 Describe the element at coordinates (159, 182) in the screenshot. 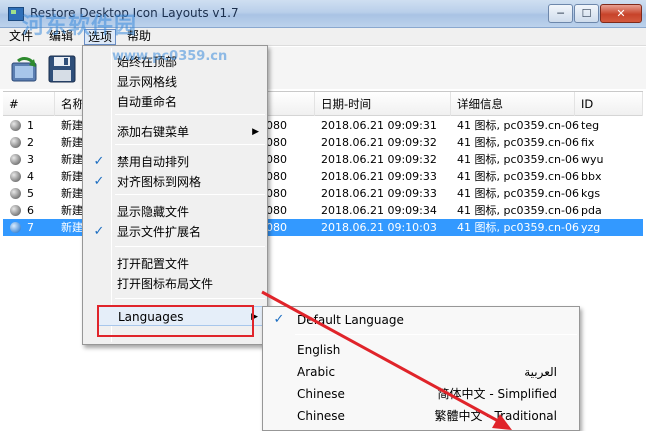

I see `menu-option-label: 对齐图标到网格` at that location.